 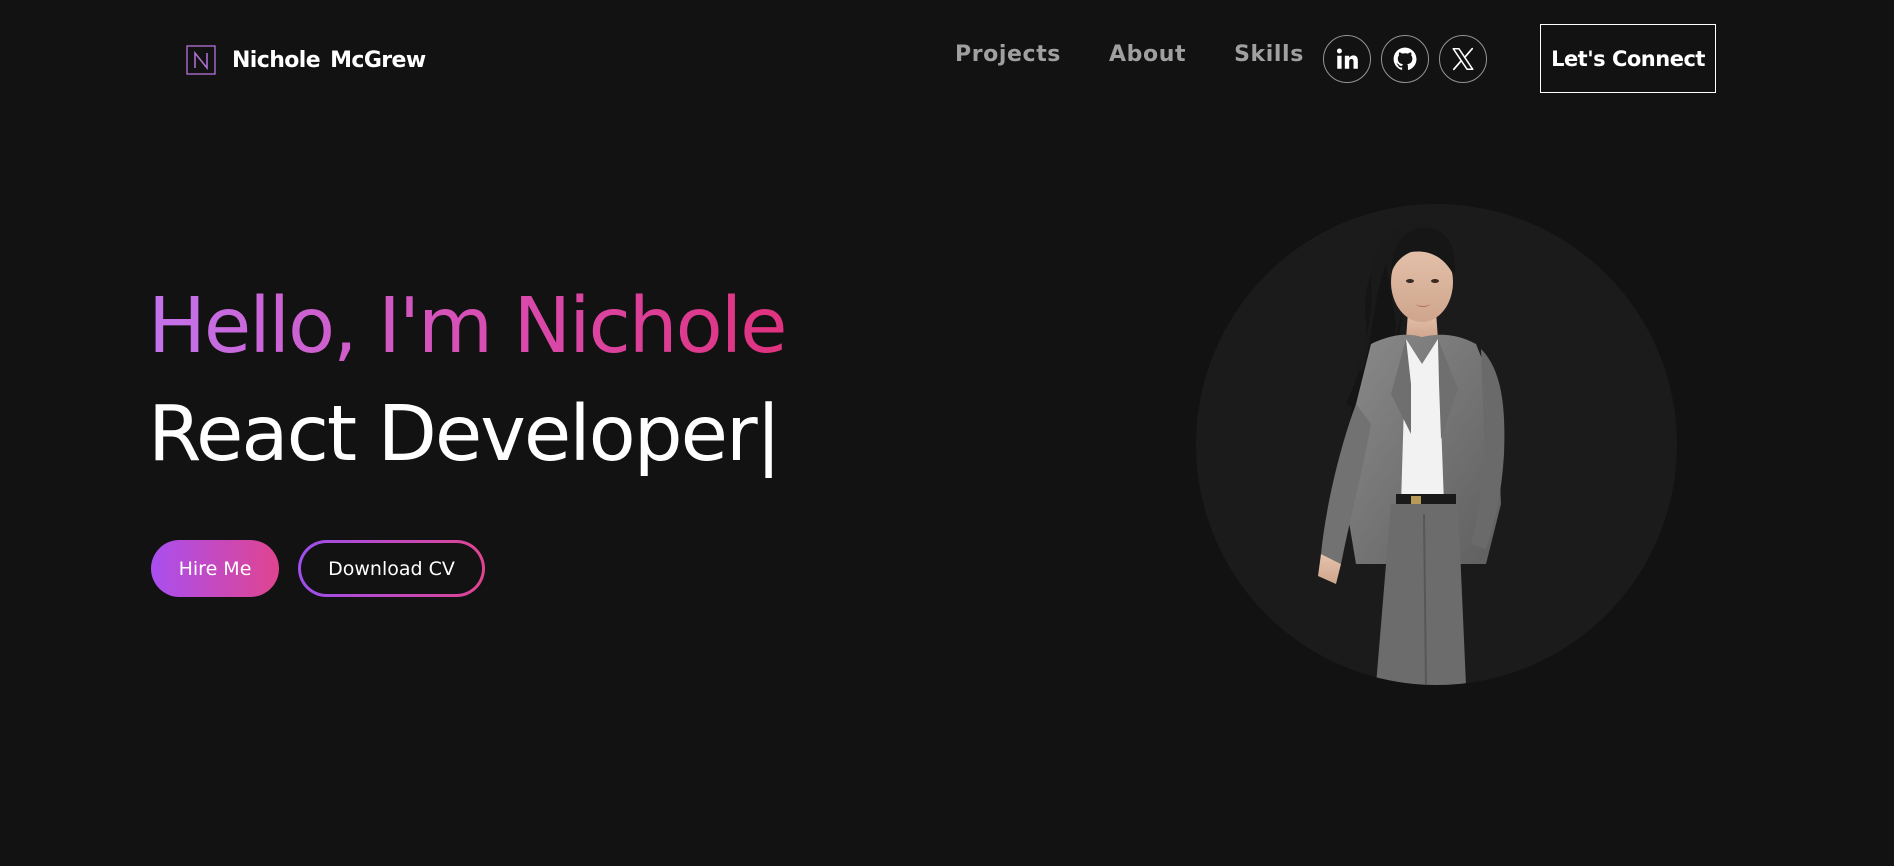 I want to click on x-twitter-link, so click(x=1463, y=59).